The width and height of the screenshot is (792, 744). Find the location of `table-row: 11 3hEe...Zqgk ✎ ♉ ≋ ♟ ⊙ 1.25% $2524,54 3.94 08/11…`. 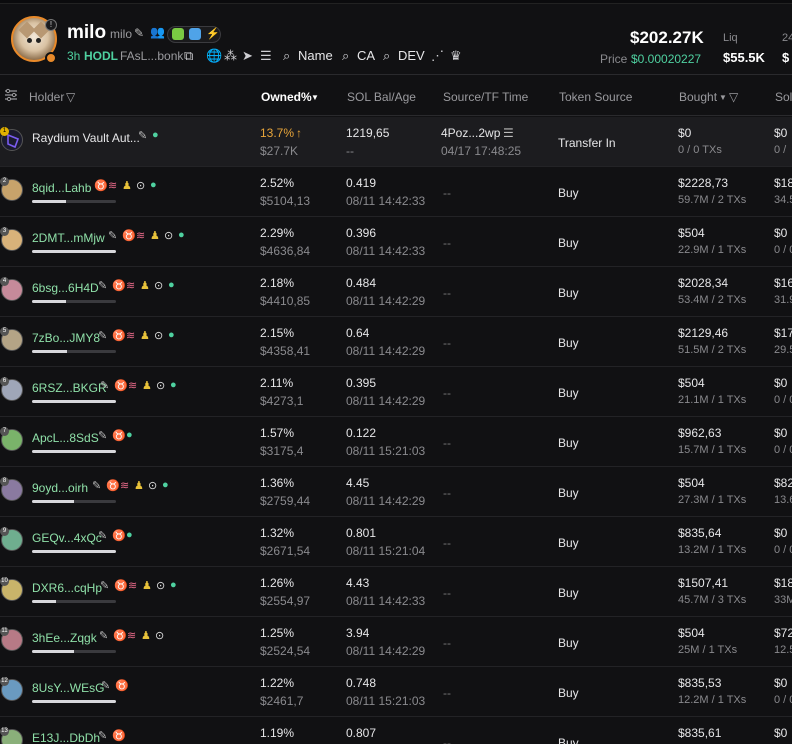

table-row: 11 3hEe...Zqgk ✎ ♉ ≋ ♟ ⊙ 1.25% $2524,54 3.94 08/11… is located at coordinates (396, 642).